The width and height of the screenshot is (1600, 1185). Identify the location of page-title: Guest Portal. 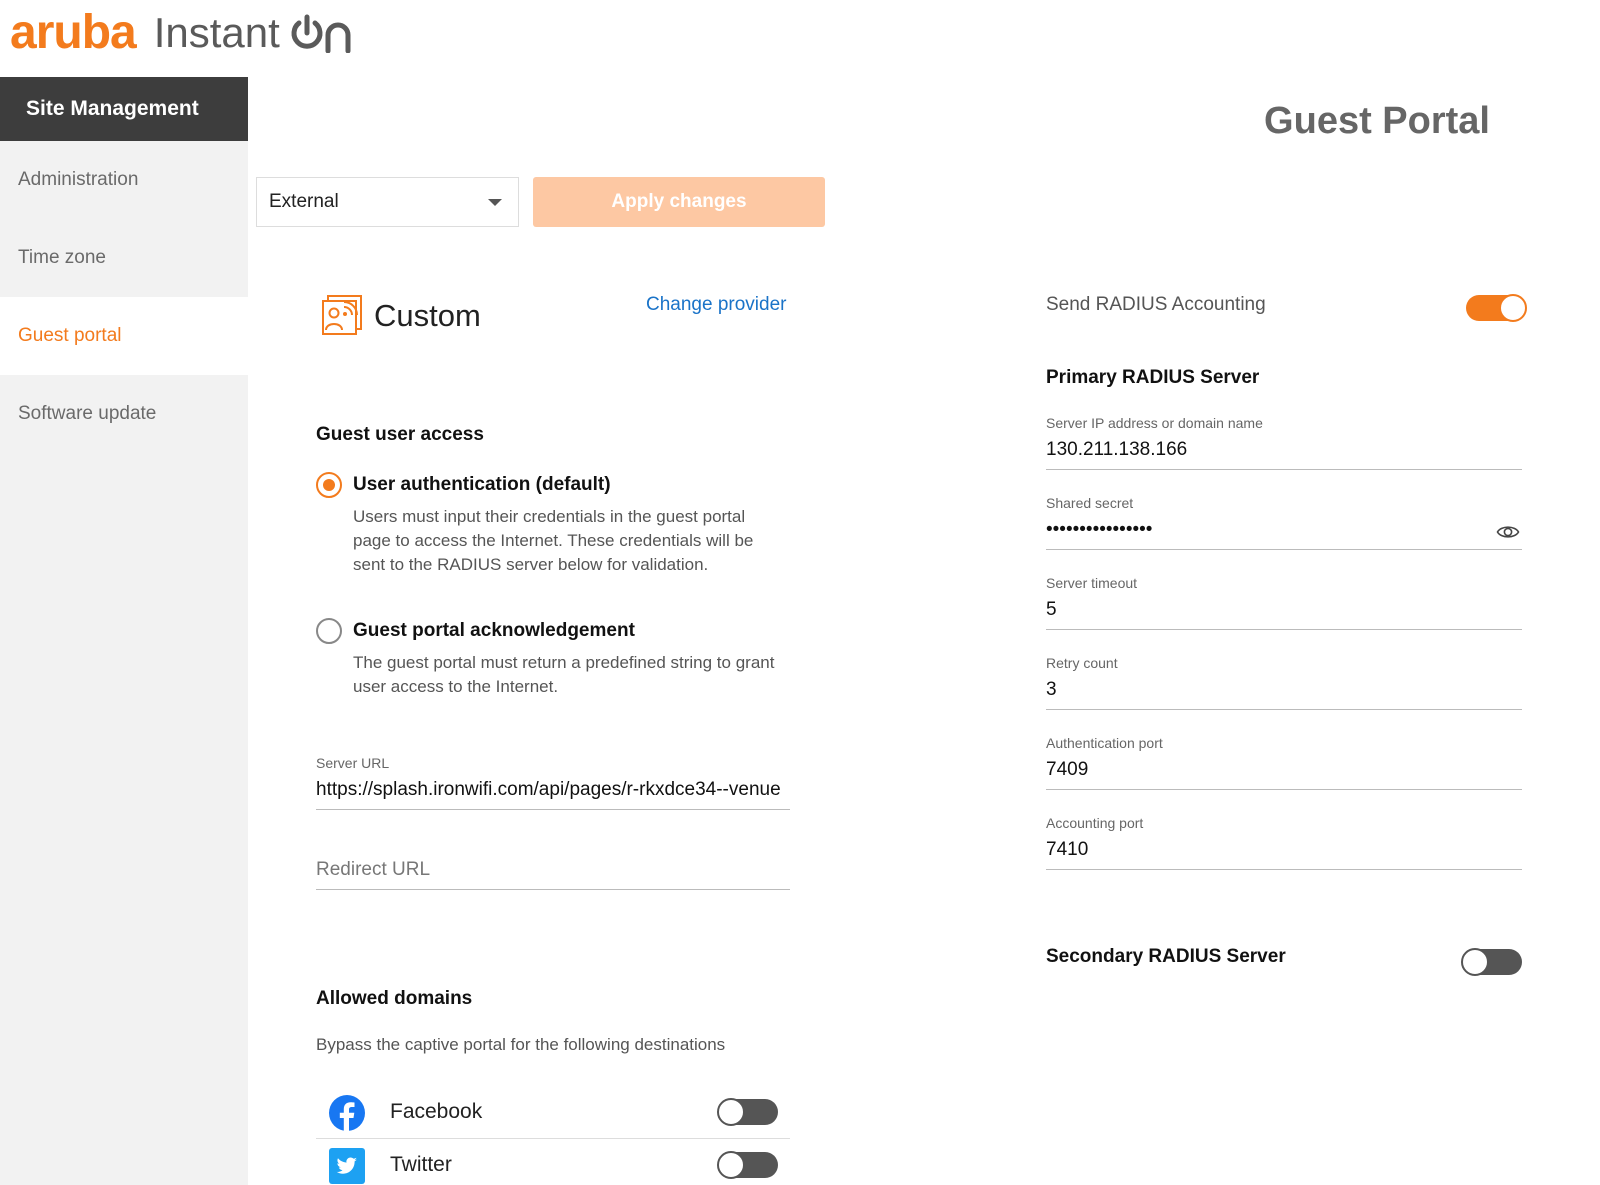
(1377, 121).